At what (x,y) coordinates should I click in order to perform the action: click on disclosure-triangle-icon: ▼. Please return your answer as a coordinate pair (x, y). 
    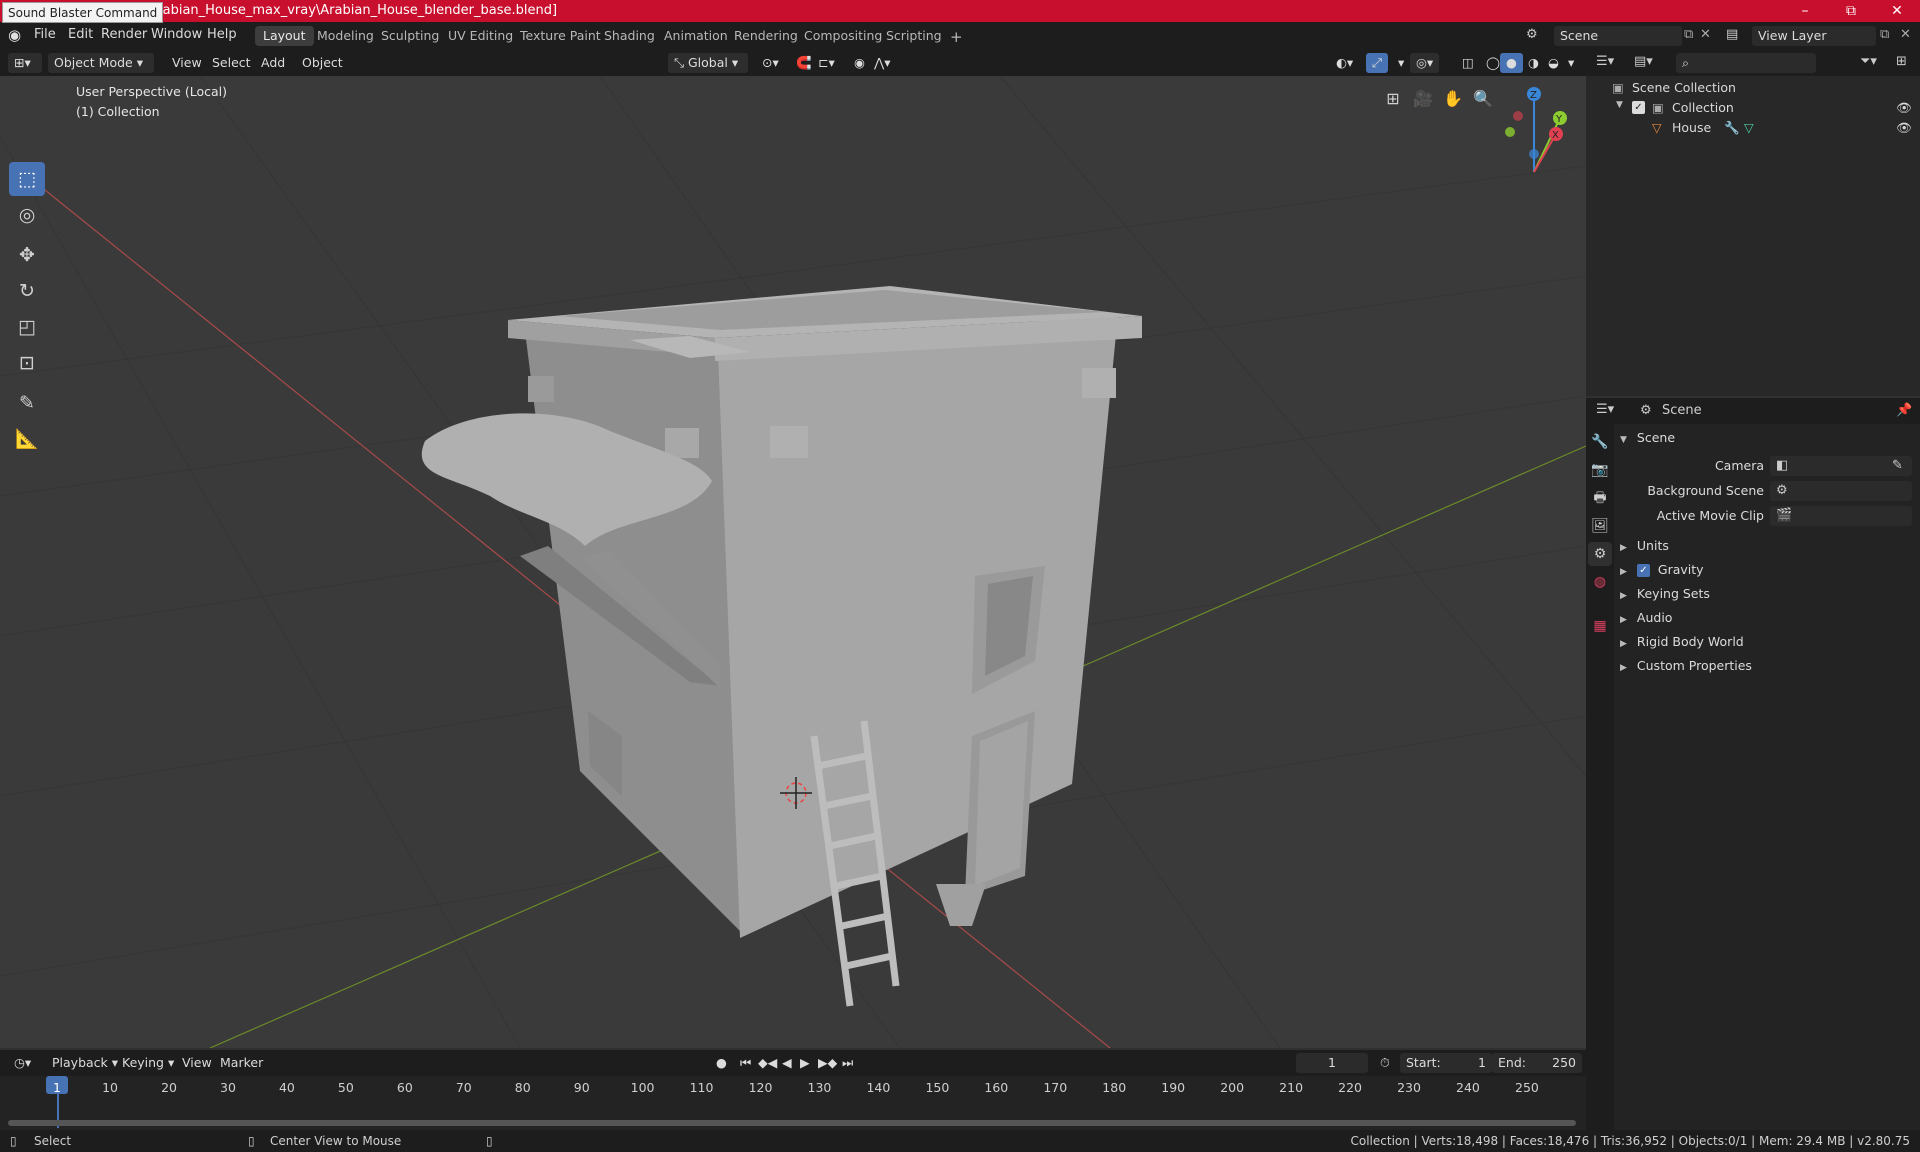
    Looking at the image, I should click on (1619, 105).